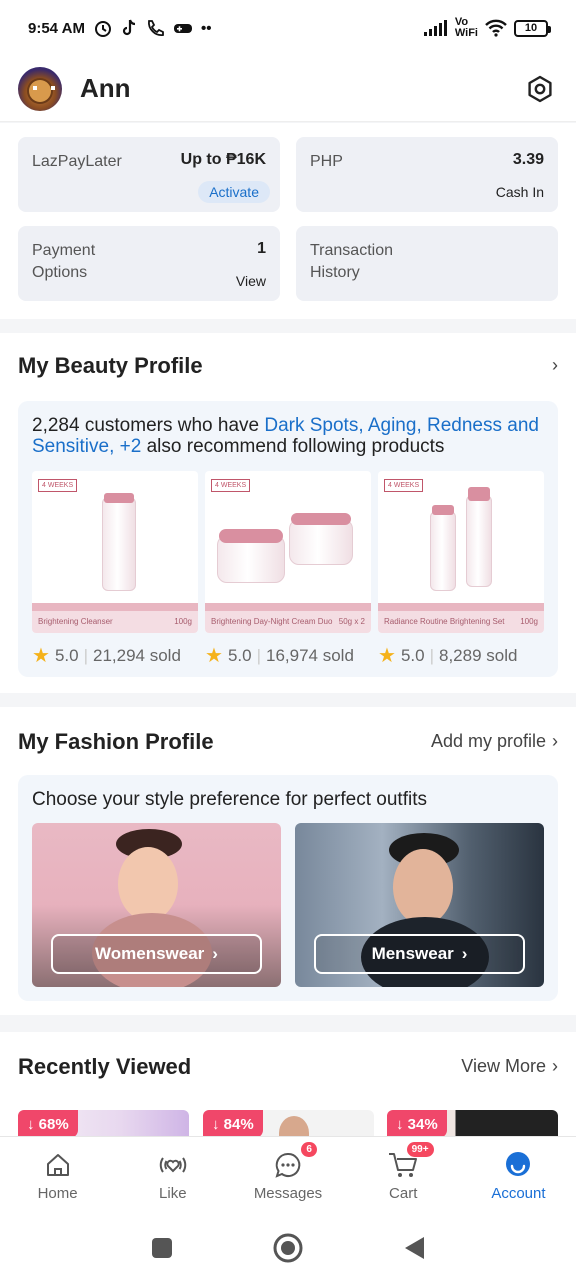 The image size is (576, 1280). Describe the element at coordinates (105, 88) in the screenshot. I see `username: Ann` at that location.